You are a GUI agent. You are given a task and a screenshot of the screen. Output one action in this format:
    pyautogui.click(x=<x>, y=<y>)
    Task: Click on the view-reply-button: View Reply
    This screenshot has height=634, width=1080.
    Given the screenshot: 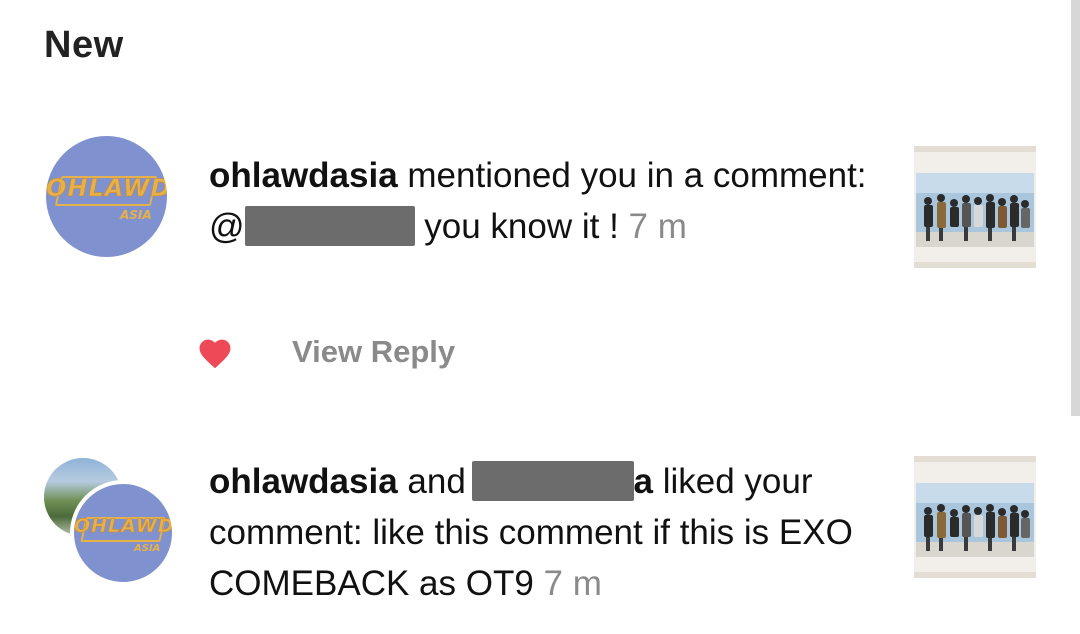 What is the action you would take?
    pyautogui.click(x=373, y=352)
    